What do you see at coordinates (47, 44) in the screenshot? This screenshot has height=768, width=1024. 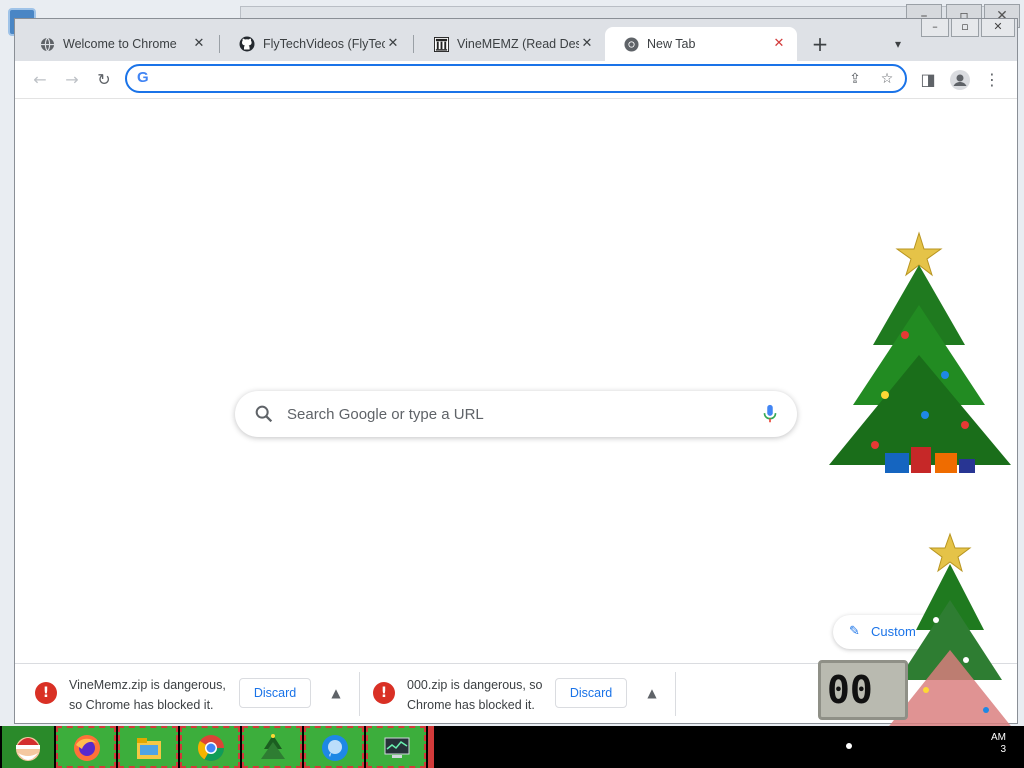 I see `globe-icon` at bounding box center [47, 44].